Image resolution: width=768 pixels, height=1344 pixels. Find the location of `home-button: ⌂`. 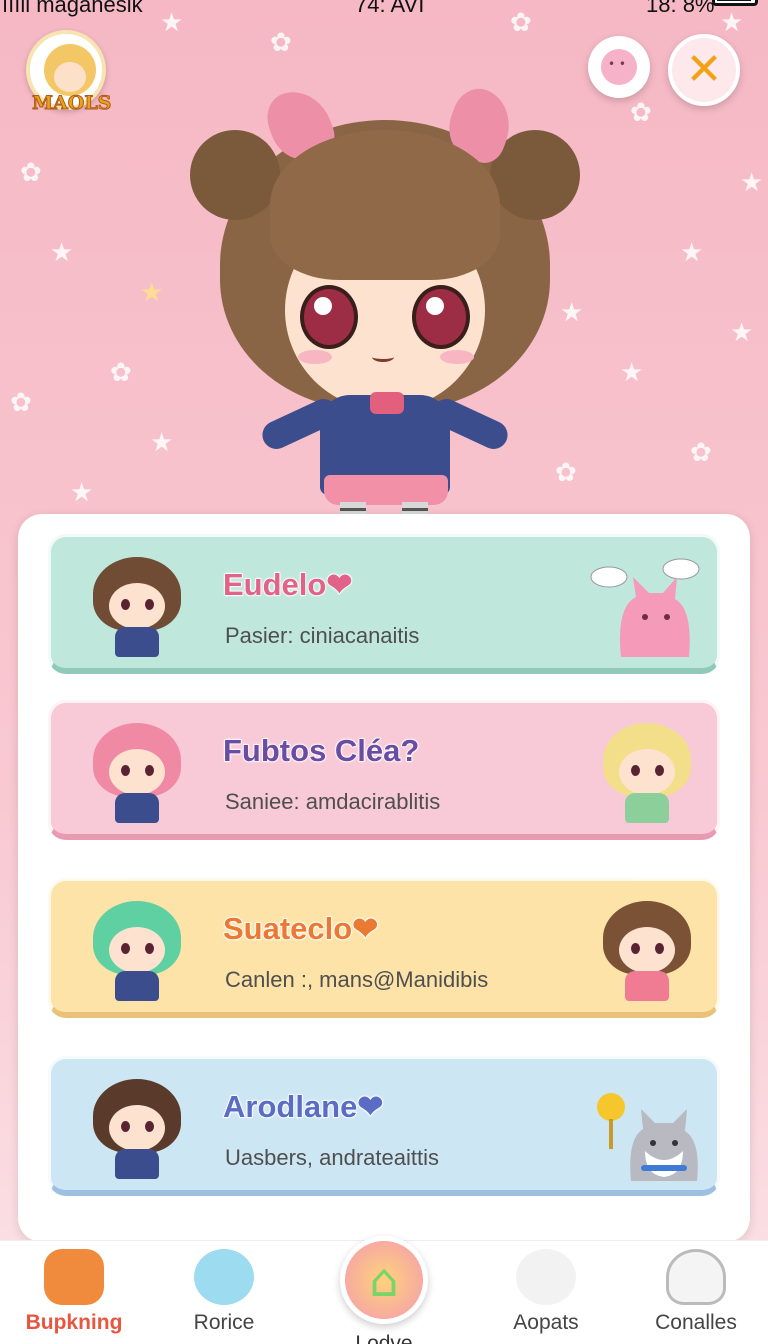

home-button: ⌂ is located at coordinates (384, 1280).